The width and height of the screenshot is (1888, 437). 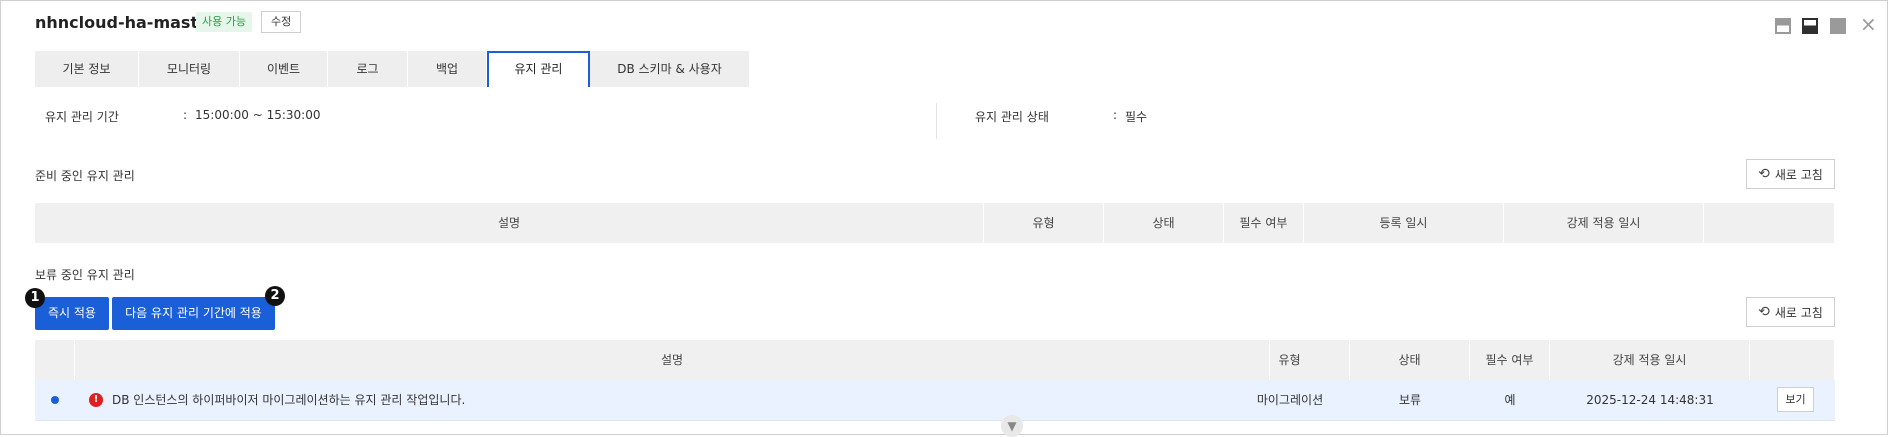 What do you see at coordinates (1795, 399) in the screenshot?
I see `view-button: 보기` at bounding box center [1795, 399].